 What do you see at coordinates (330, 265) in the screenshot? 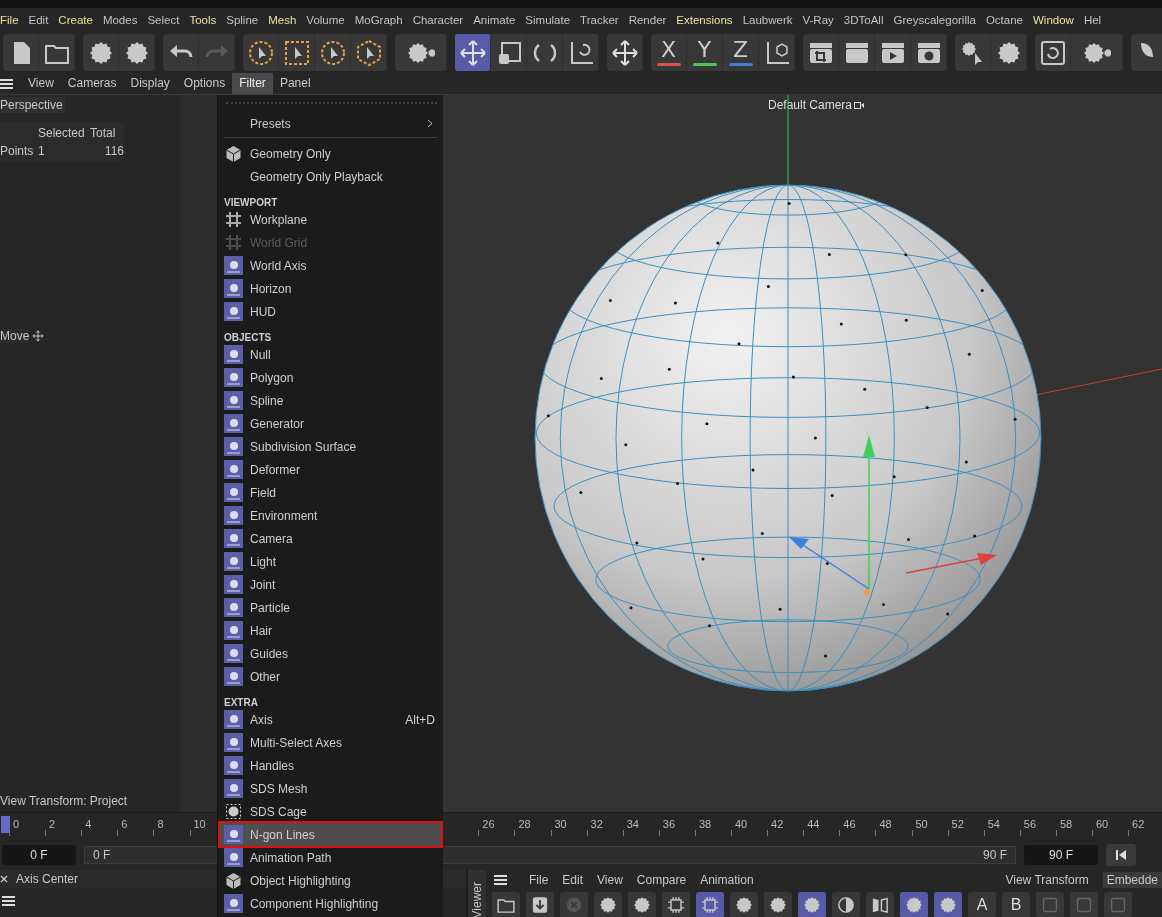
I see `menu-item: World Axis` at bounding box center [330, 265].